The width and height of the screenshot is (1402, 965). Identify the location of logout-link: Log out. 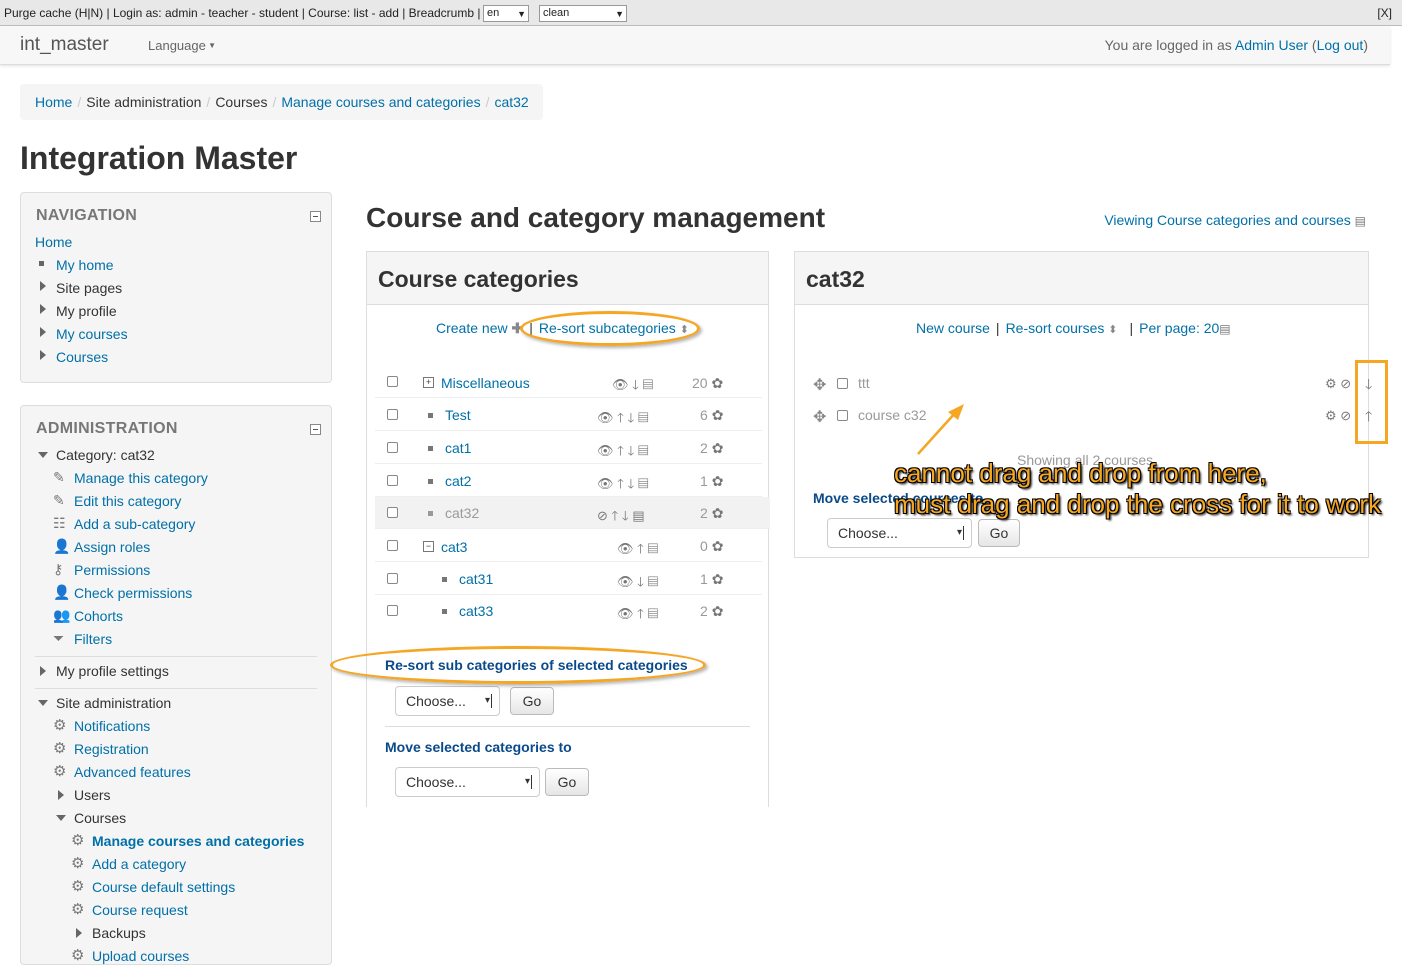
(1340, 45).